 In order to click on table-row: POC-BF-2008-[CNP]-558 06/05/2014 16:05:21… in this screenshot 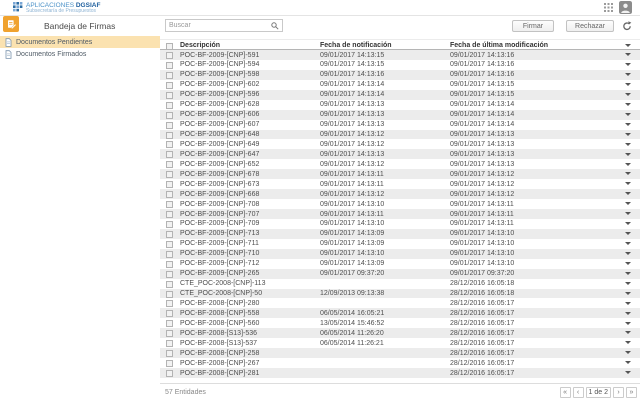, I will do `click(400, 313)`.